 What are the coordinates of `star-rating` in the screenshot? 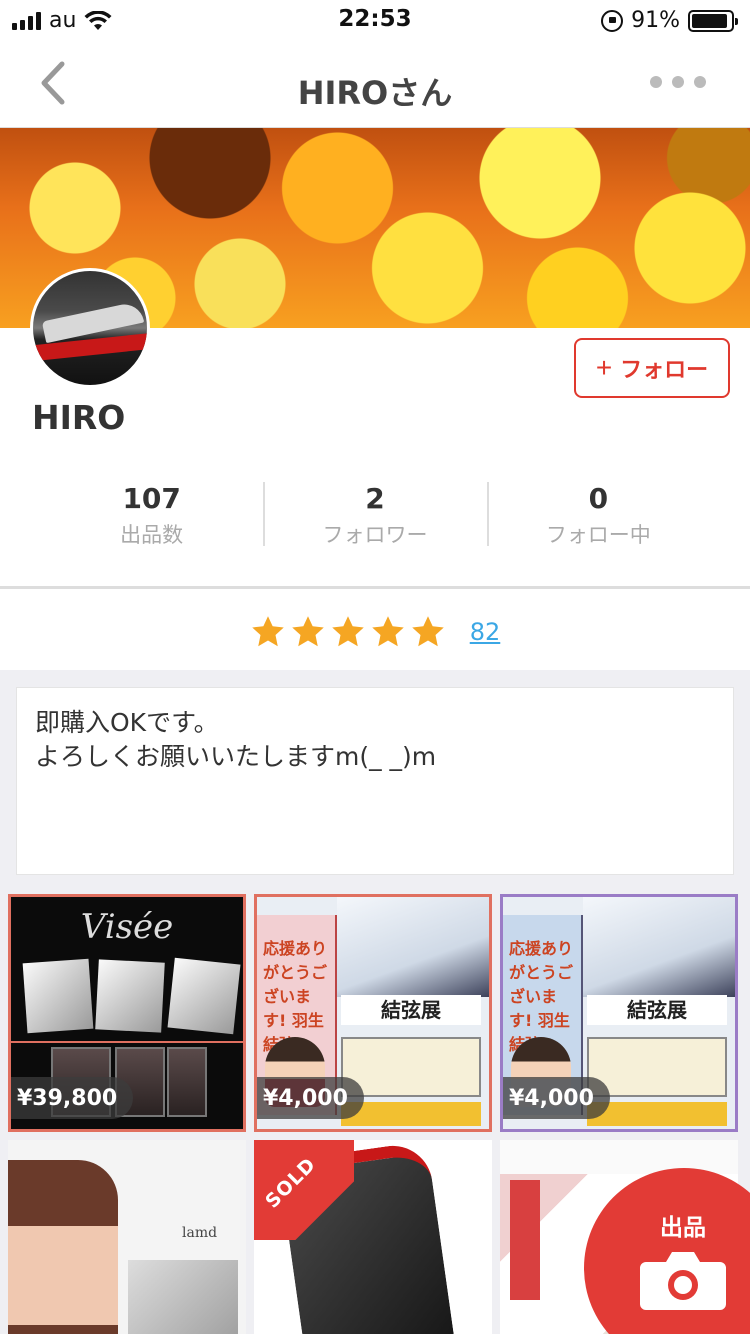 It's located at (348, 632).